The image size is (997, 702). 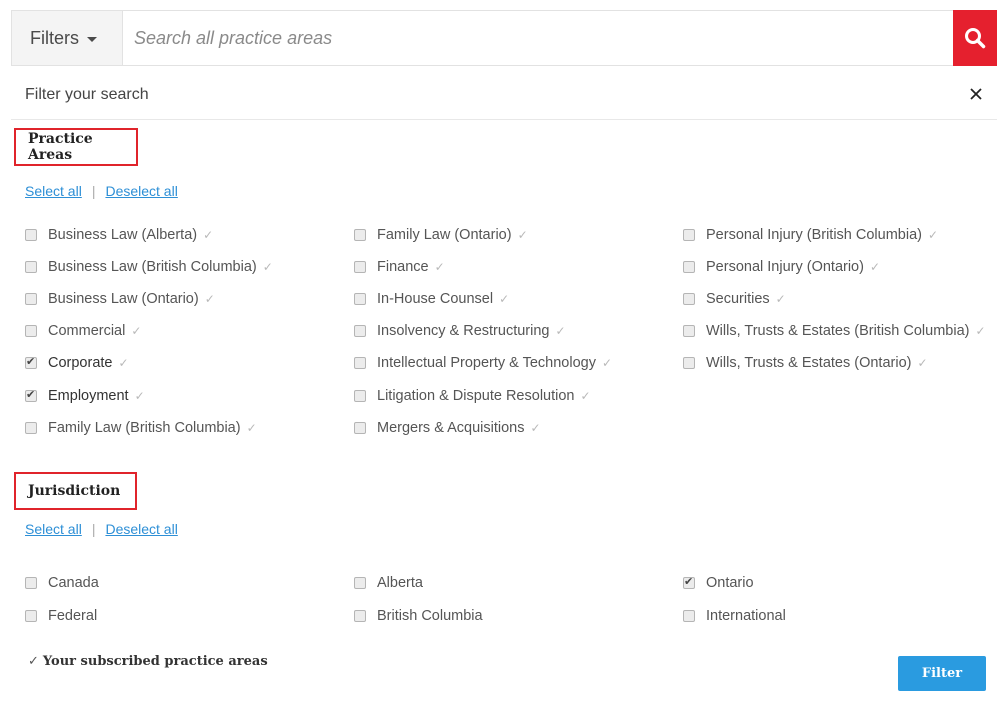 What do you see at coordinates (77, 363) in the screenshot?
I see `practice-area-option: Corporate ✓` at bounding box center [77, 363].